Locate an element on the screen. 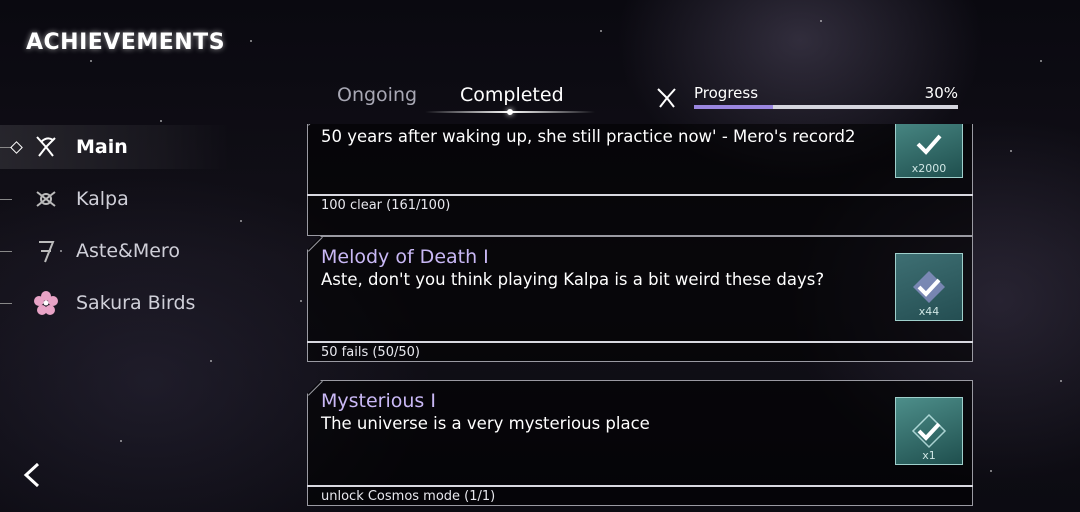  sidebar-item-label: Aste&Mero is located at coordinates (128, 251).